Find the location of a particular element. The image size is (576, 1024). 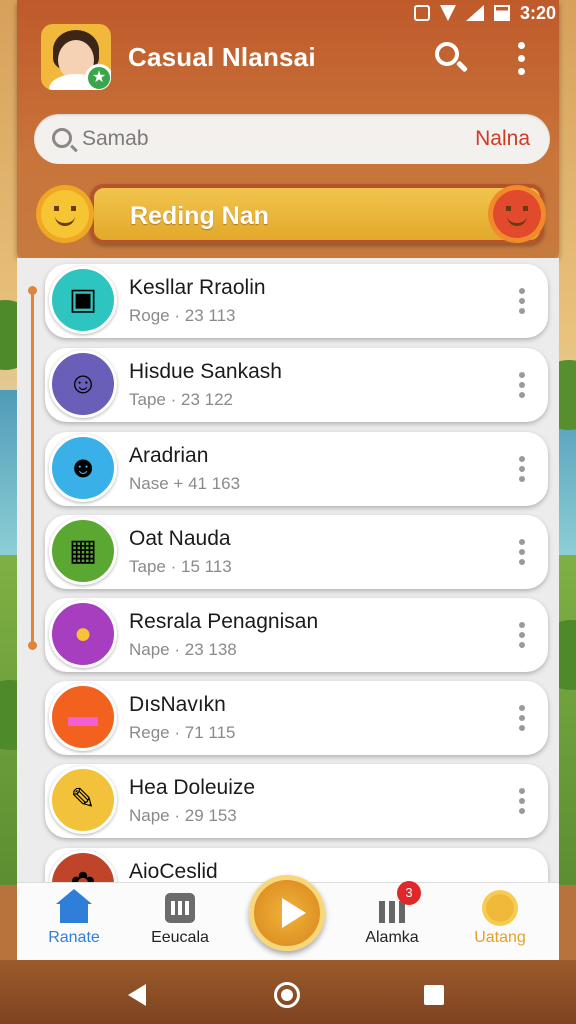

status-time: 3:20 is located at coordinates (537, 12).